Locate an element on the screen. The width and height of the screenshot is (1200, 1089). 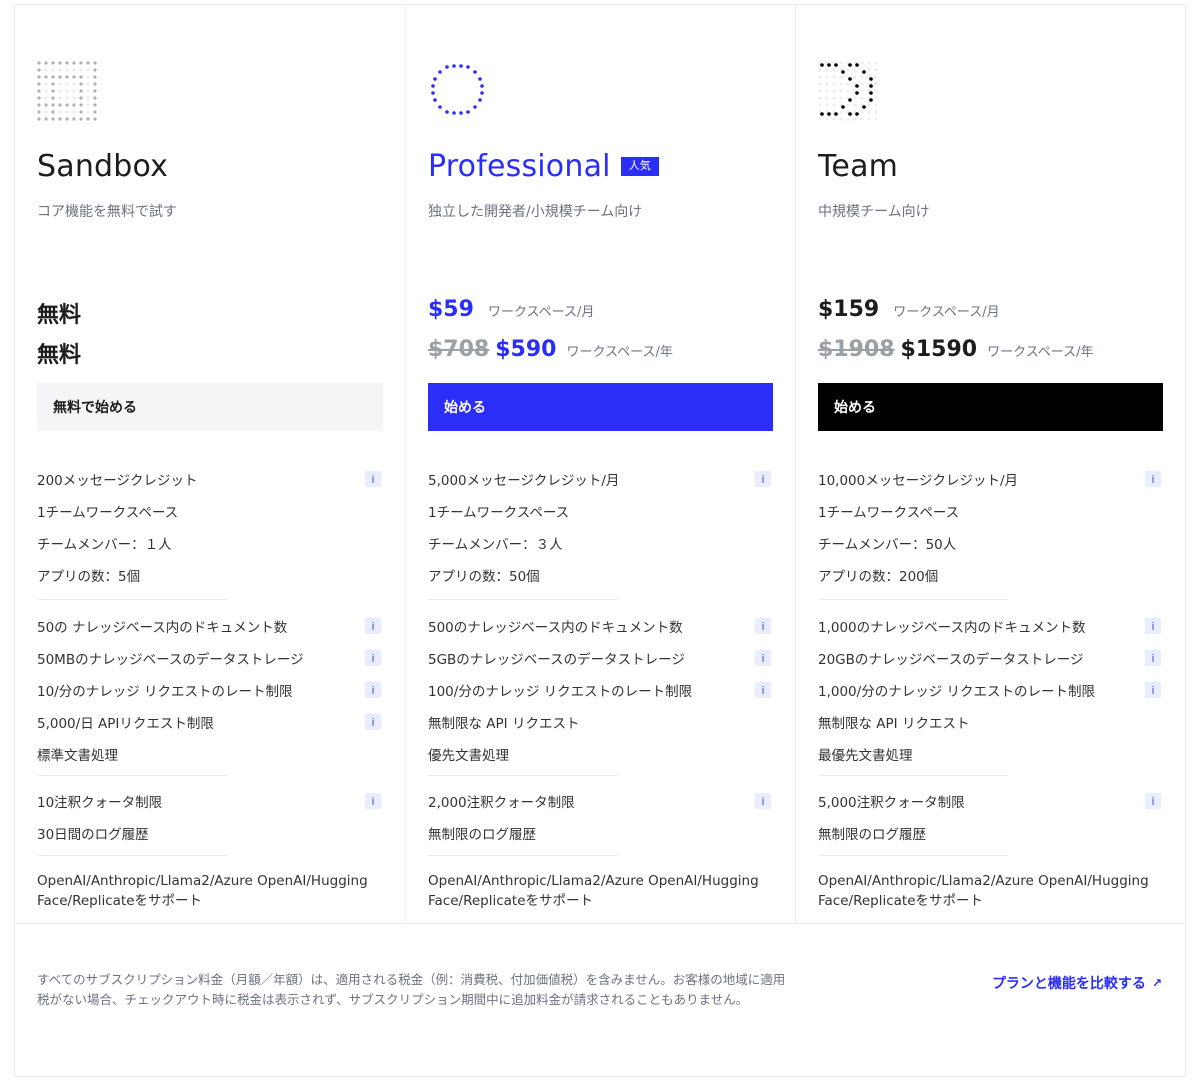
feature-item: 5,000/日 APIリクエスト制限 i is located at coordinates (210, 722).